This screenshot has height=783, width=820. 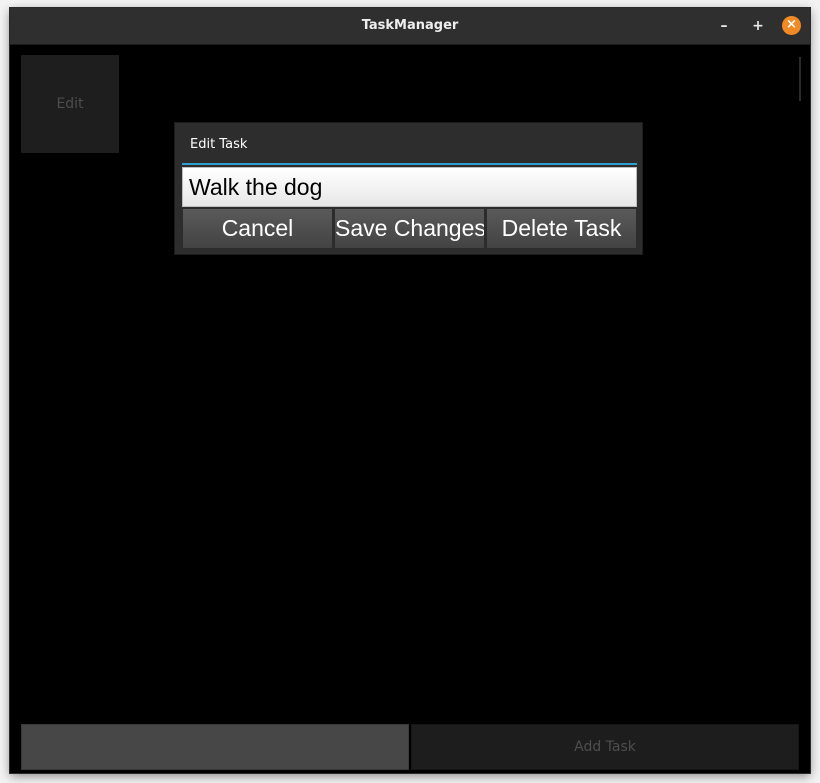 I want to click on save-changes-button: Save Changes, so click(x=409, y=228).